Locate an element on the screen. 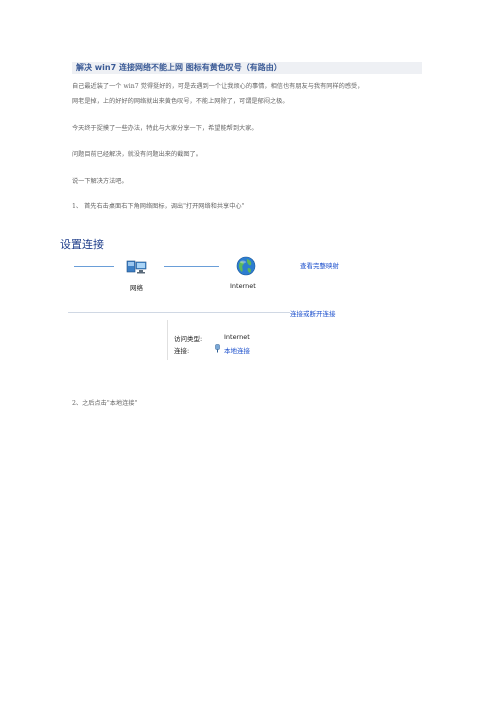  view-full-map-link: 查看完整映射 is located at coordinates (319, 265).